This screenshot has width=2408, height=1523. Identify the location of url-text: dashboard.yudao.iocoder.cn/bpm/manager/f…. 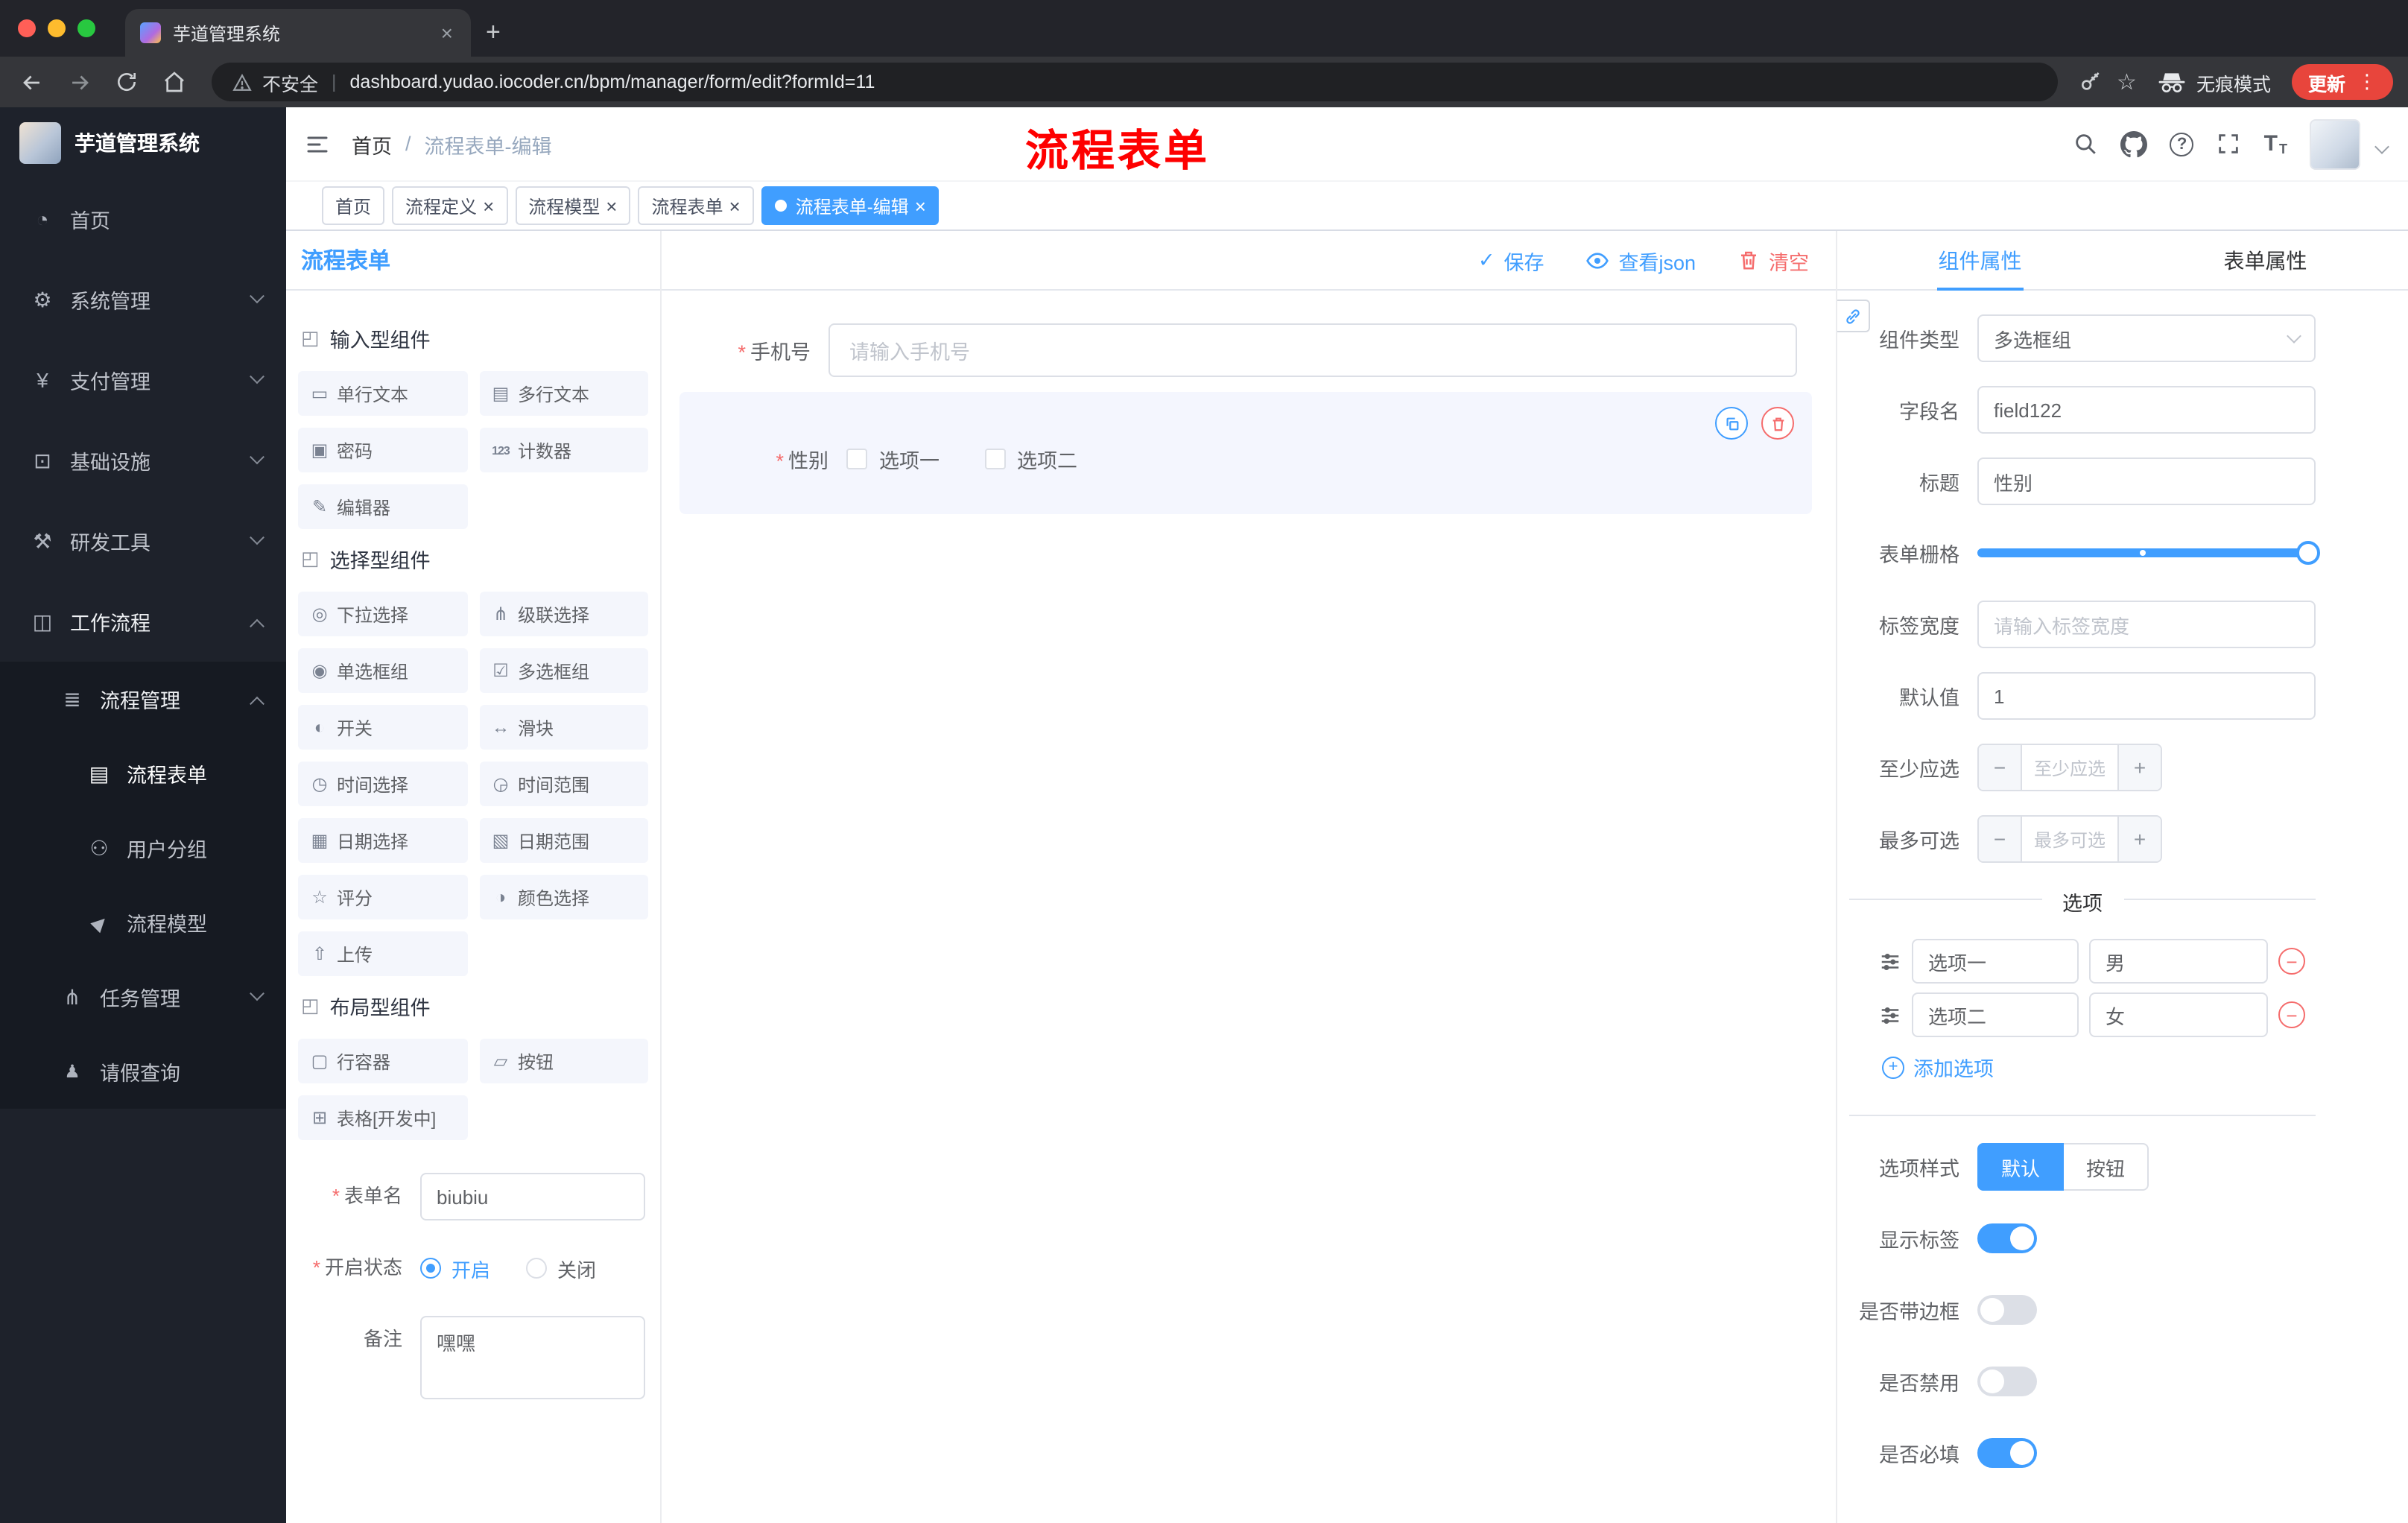
(612, 82).